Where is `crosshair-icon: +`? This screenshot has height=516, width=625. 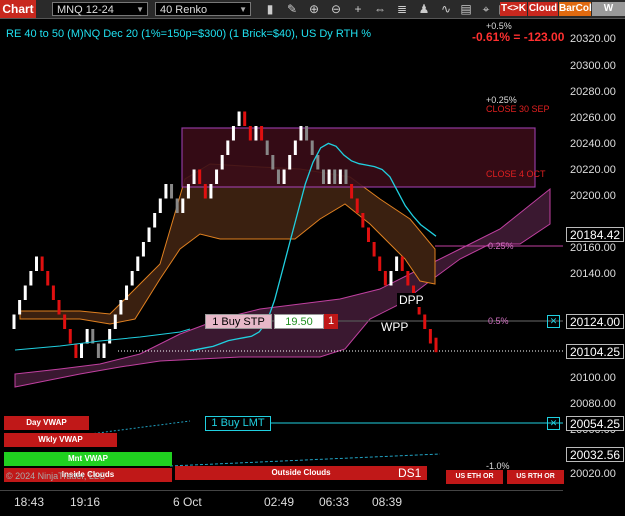
crosshair-icon: + is located at coordinates (358, 9).